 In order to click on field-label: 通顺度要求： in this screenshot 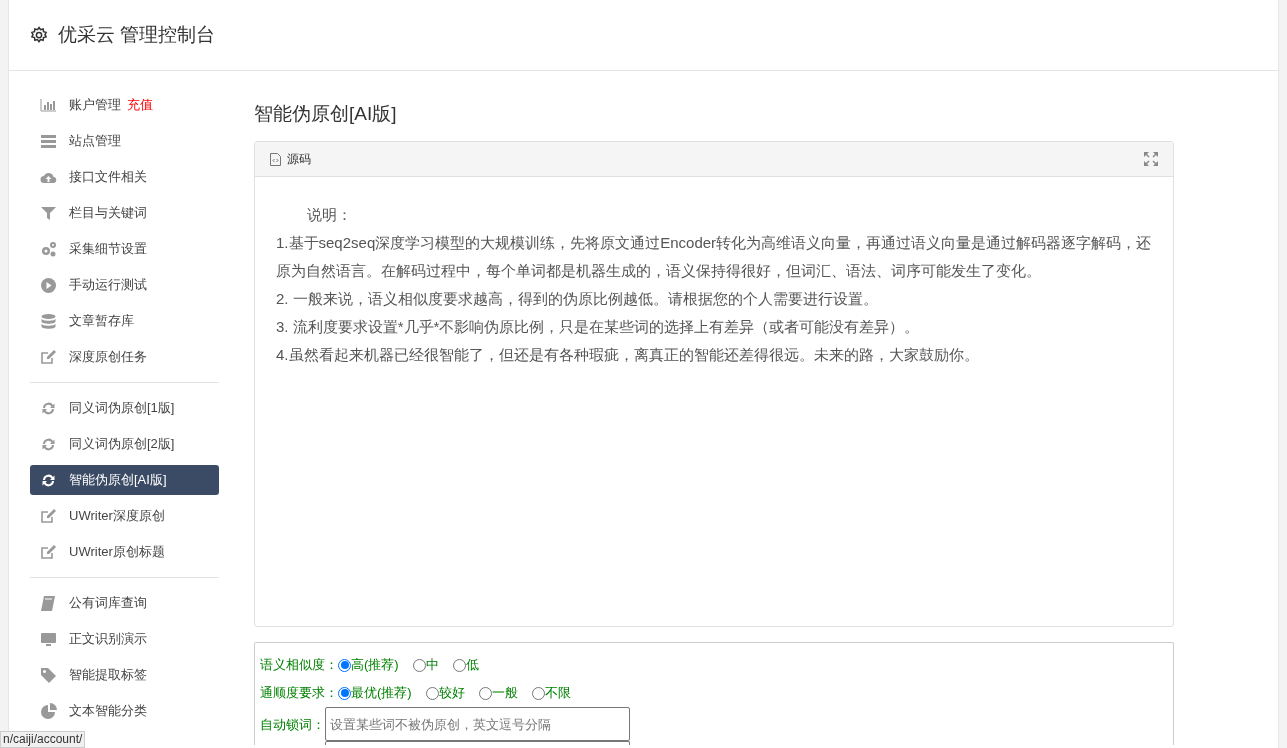, I will do `click(299, 693)`.